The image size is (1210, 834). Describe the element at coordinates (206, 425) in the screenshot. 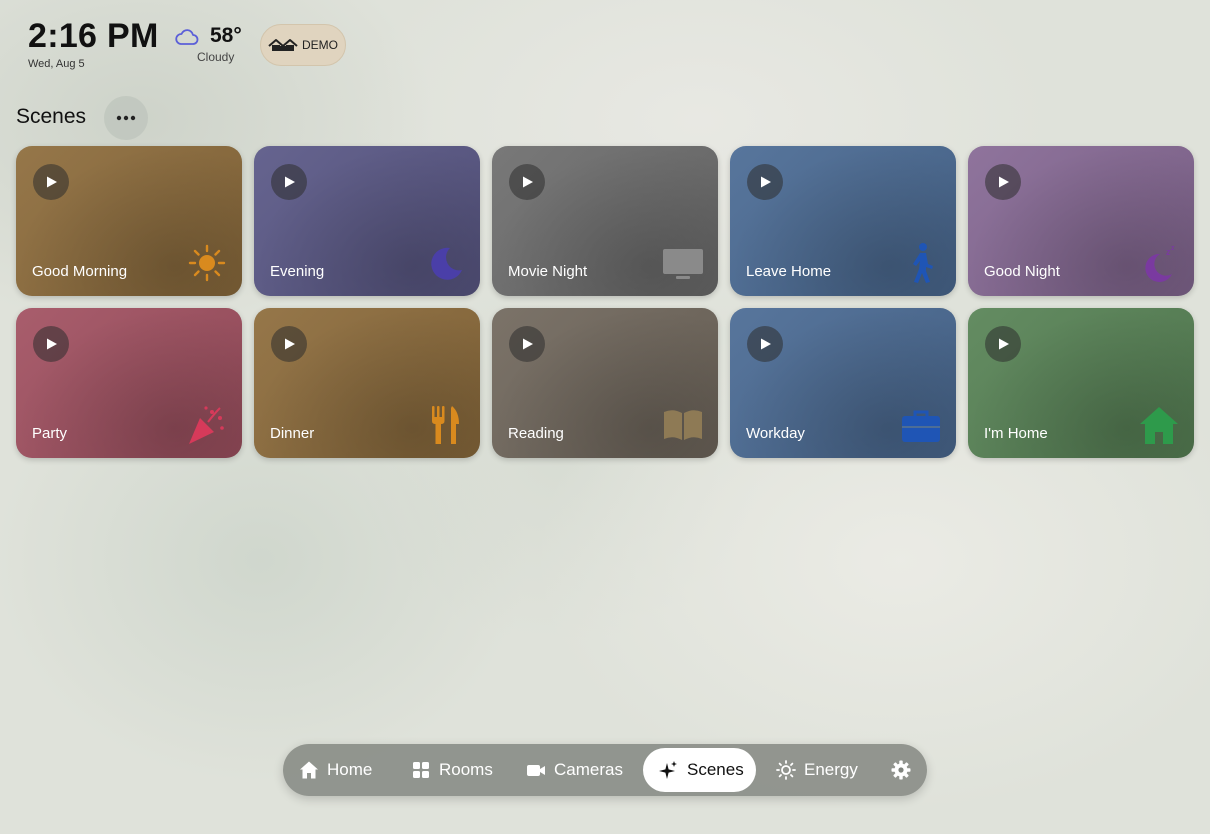

I see `party-popper-icon` at that location.